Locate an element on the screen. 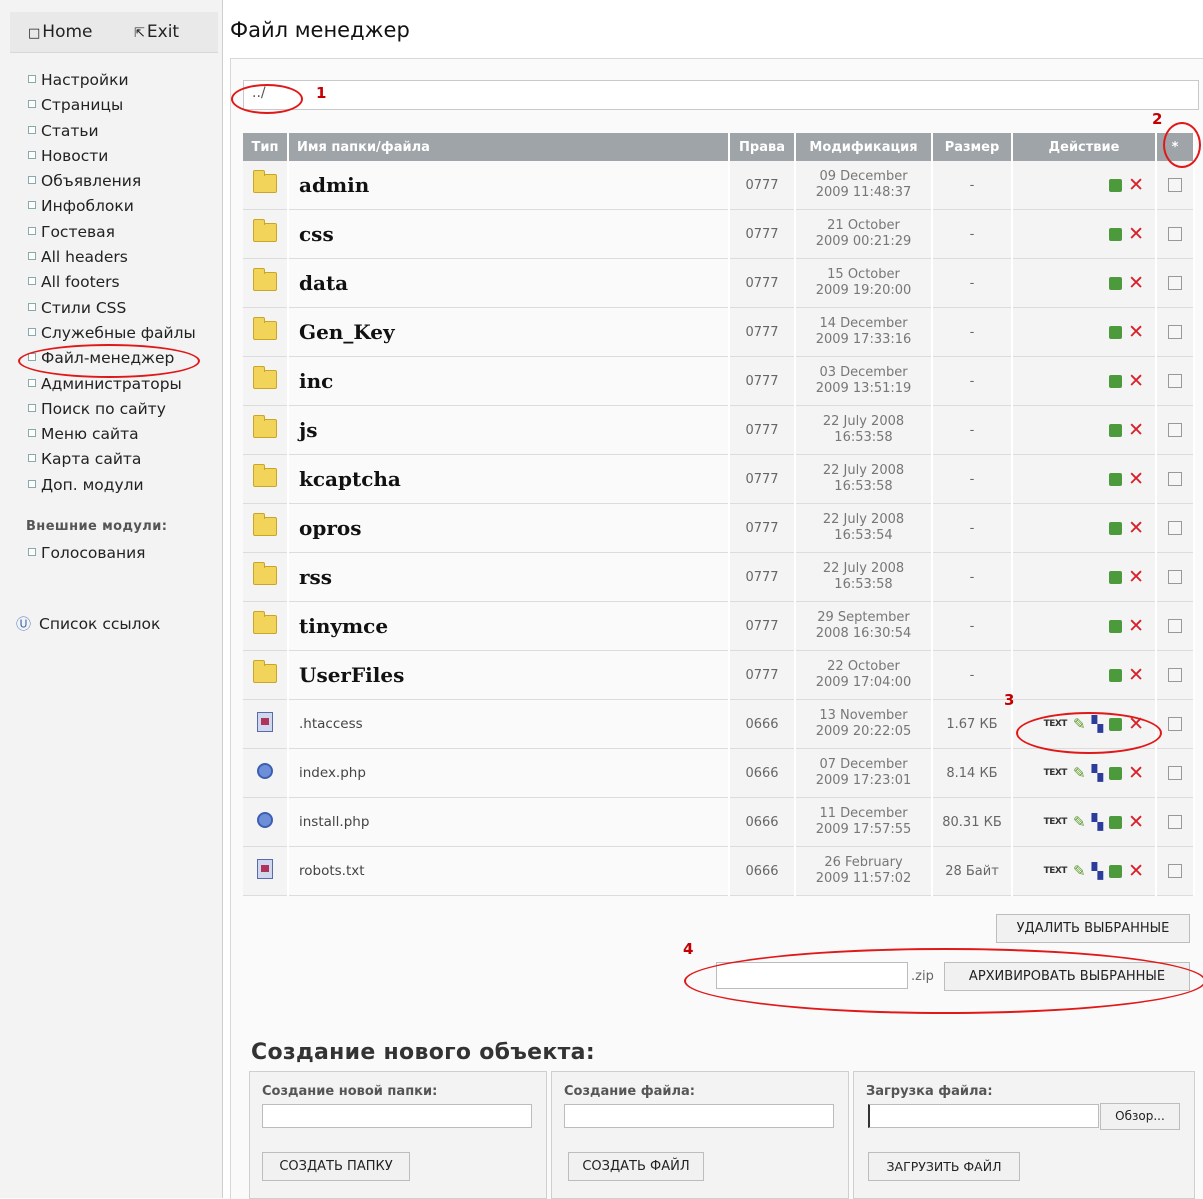 Image resolution: width=1203 pixels, height=1199 pixels. sidebar-item: All headers is located at coordinates (112, 259).